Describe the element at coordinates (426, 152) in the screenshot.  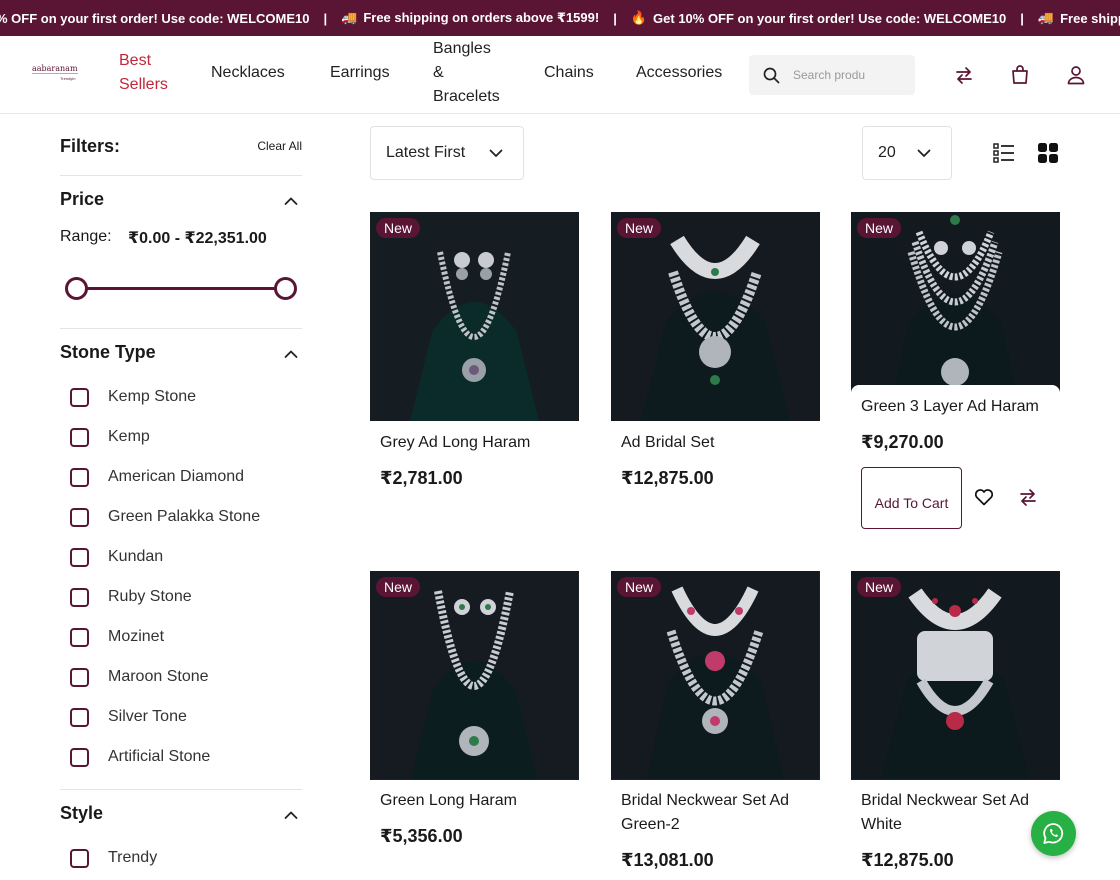
I see `sort-value: Latest First` at that location.